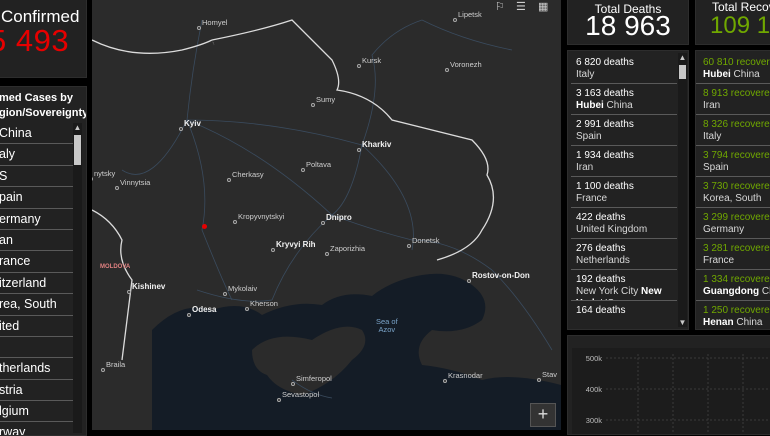 Image resolution: width=770 pixels, height=436 pixels. What do you see at coordinates (35, 40) in the screenshot?
I see `confirmed-value: 5 493` at bounding box center [35, 40].